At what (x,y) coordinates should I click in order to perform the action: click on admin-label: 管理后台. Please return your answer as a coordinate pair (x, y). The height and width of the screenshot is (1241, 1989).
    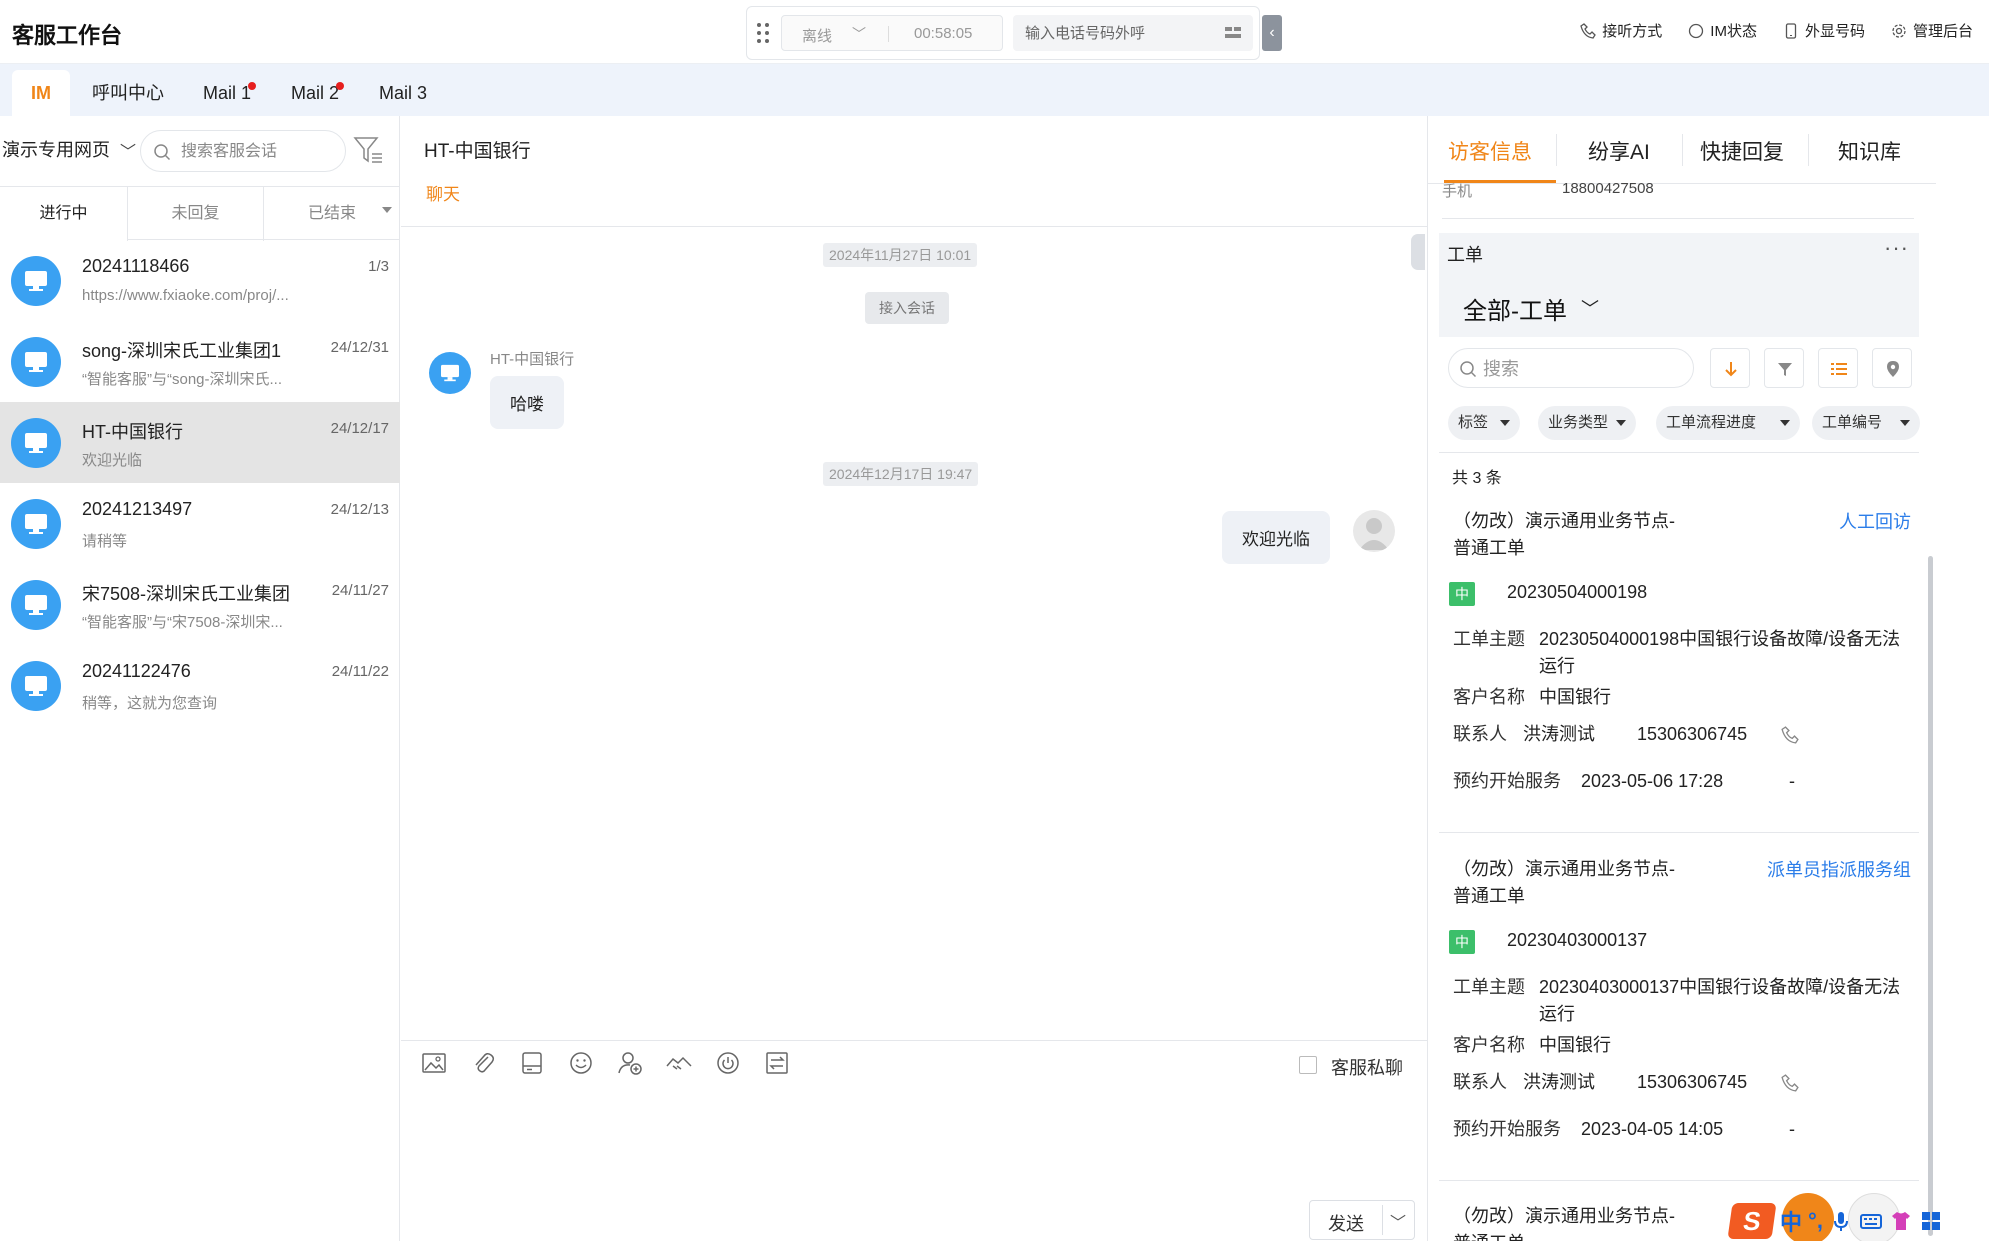
    Looking at the image, I should click on (1942, 31).